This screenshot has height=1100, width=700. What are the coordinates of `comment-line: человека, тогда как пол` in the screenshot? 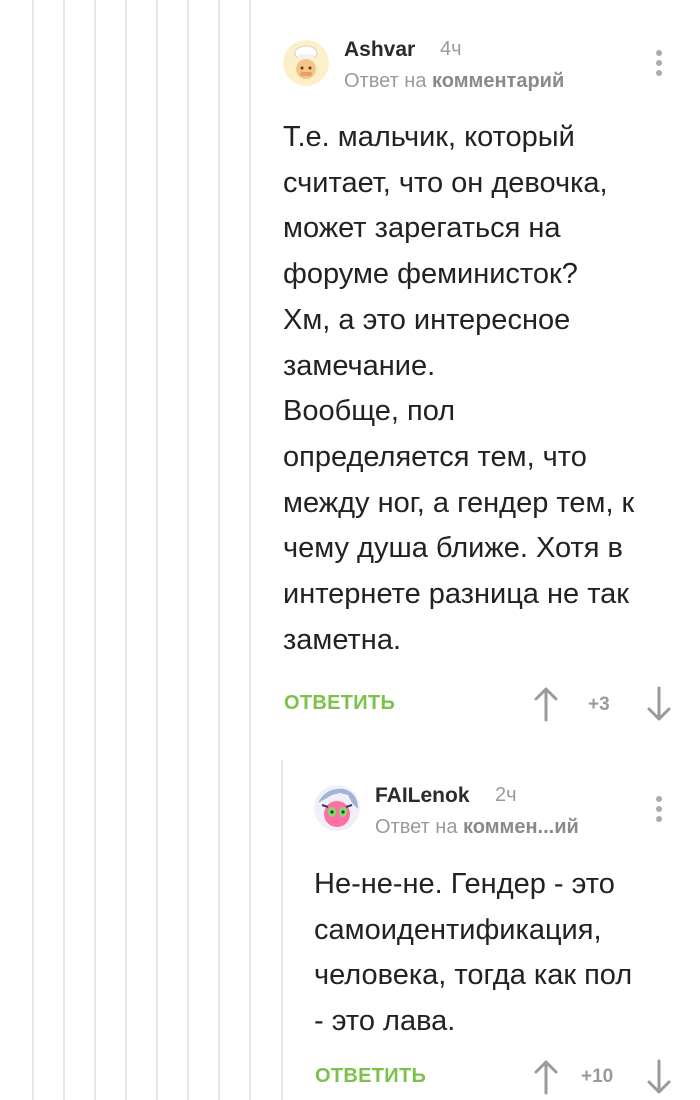 It's located at (473, 975).